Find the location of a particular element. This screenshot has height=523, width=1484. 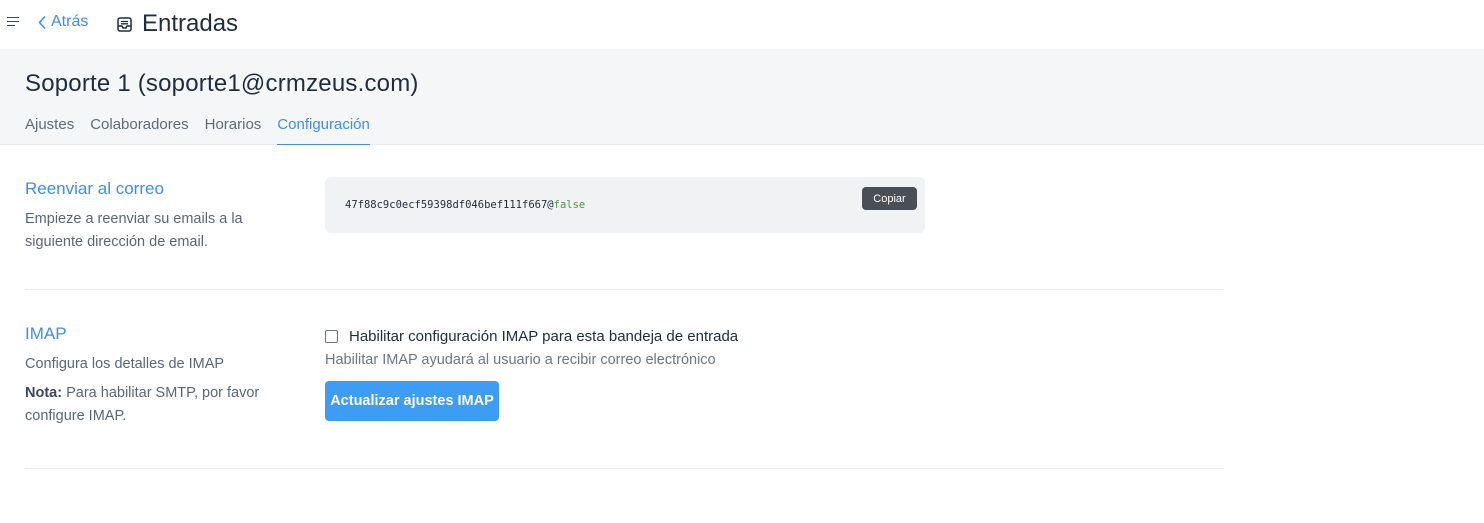

imap-enable-checkbox is located at coordinates (331, 336).